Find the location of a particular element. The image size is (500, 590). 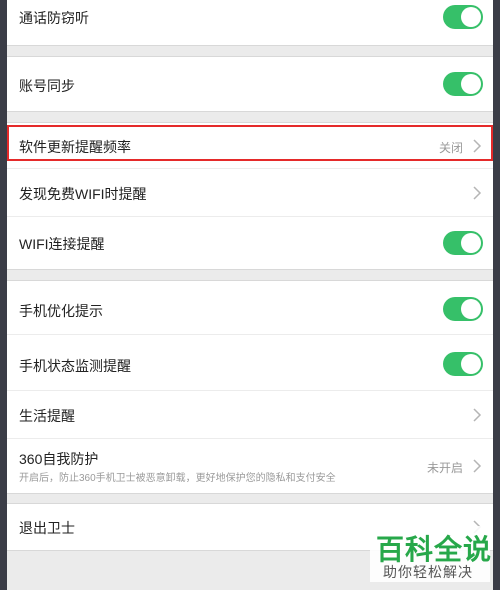

settings-group-call: 通话防窃听 is located at coordinates (250, 23).